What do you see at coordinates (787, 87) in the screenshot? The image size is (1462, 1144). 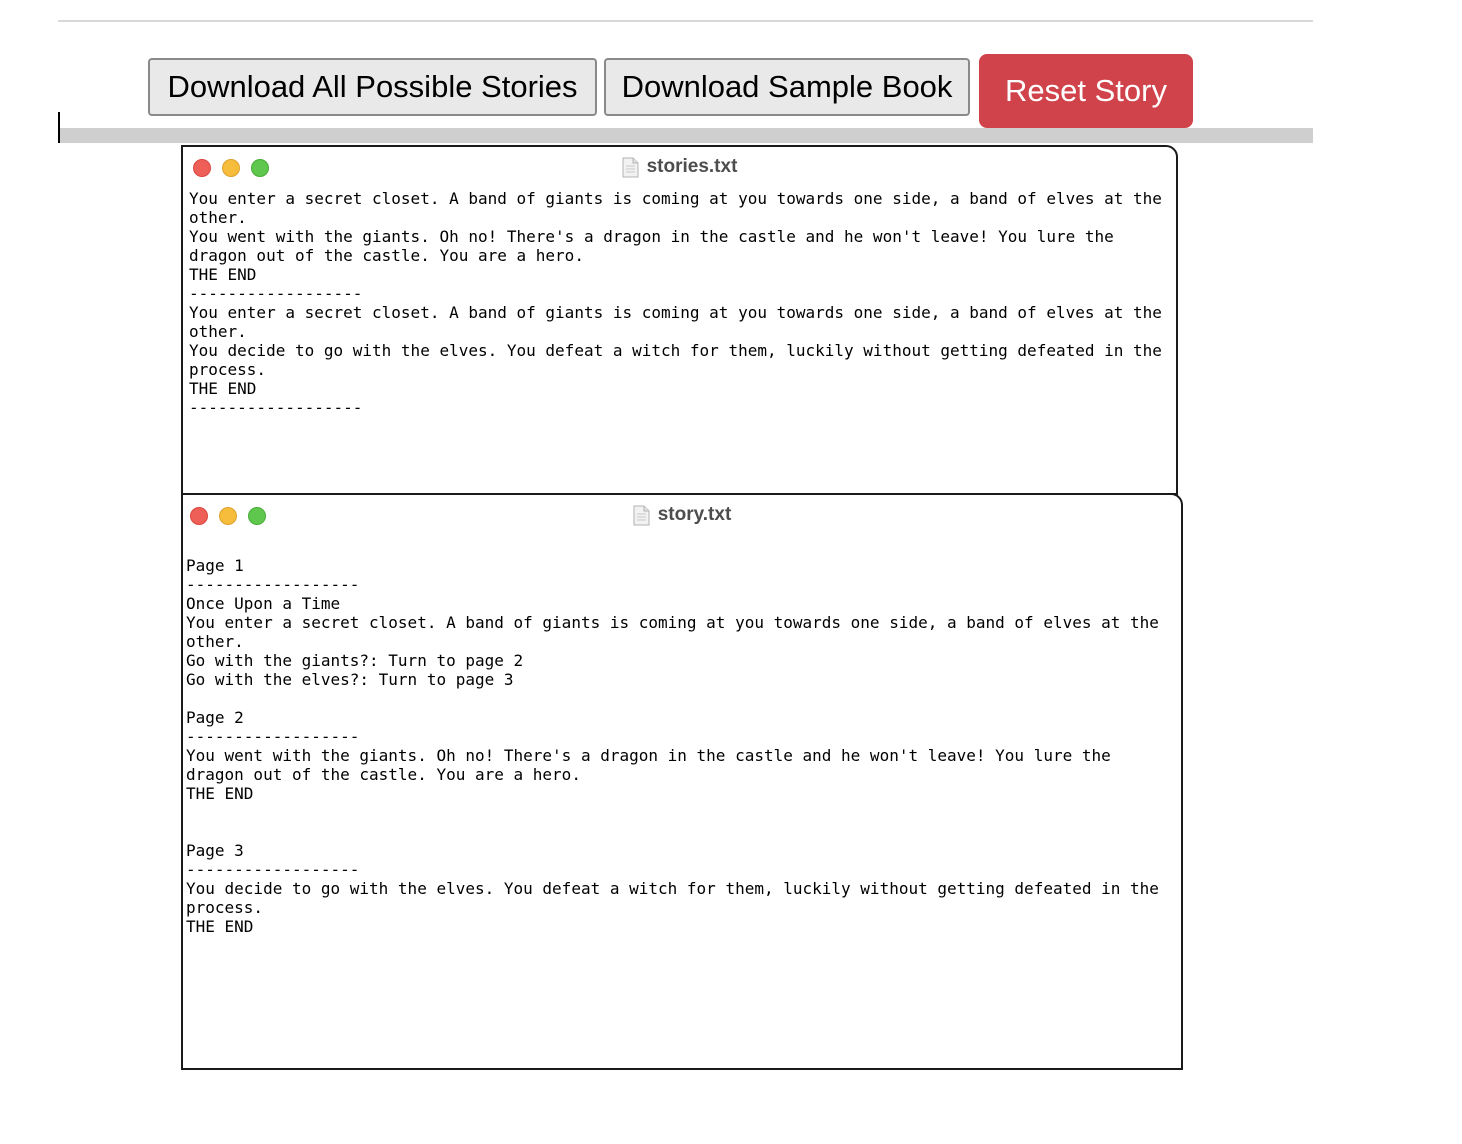 I see `download-sample-book-button: Download Sample Book` at bounding box center [787, 87].